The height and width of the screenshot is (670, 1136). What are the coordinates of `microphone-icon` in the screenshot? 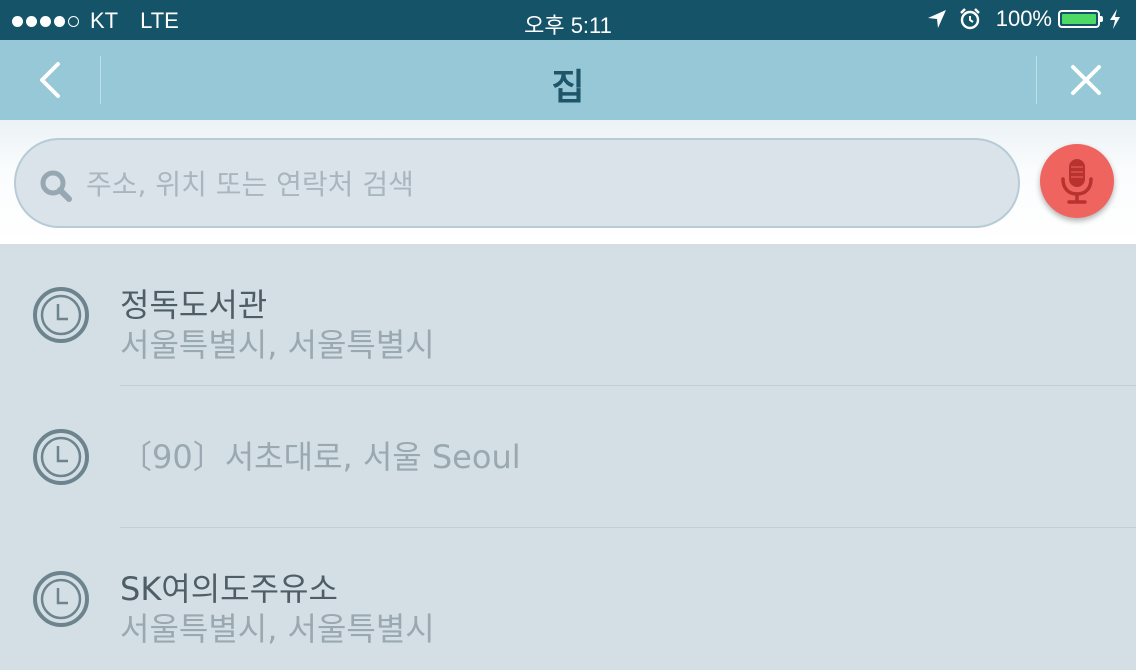 It's located at (1077, 181).